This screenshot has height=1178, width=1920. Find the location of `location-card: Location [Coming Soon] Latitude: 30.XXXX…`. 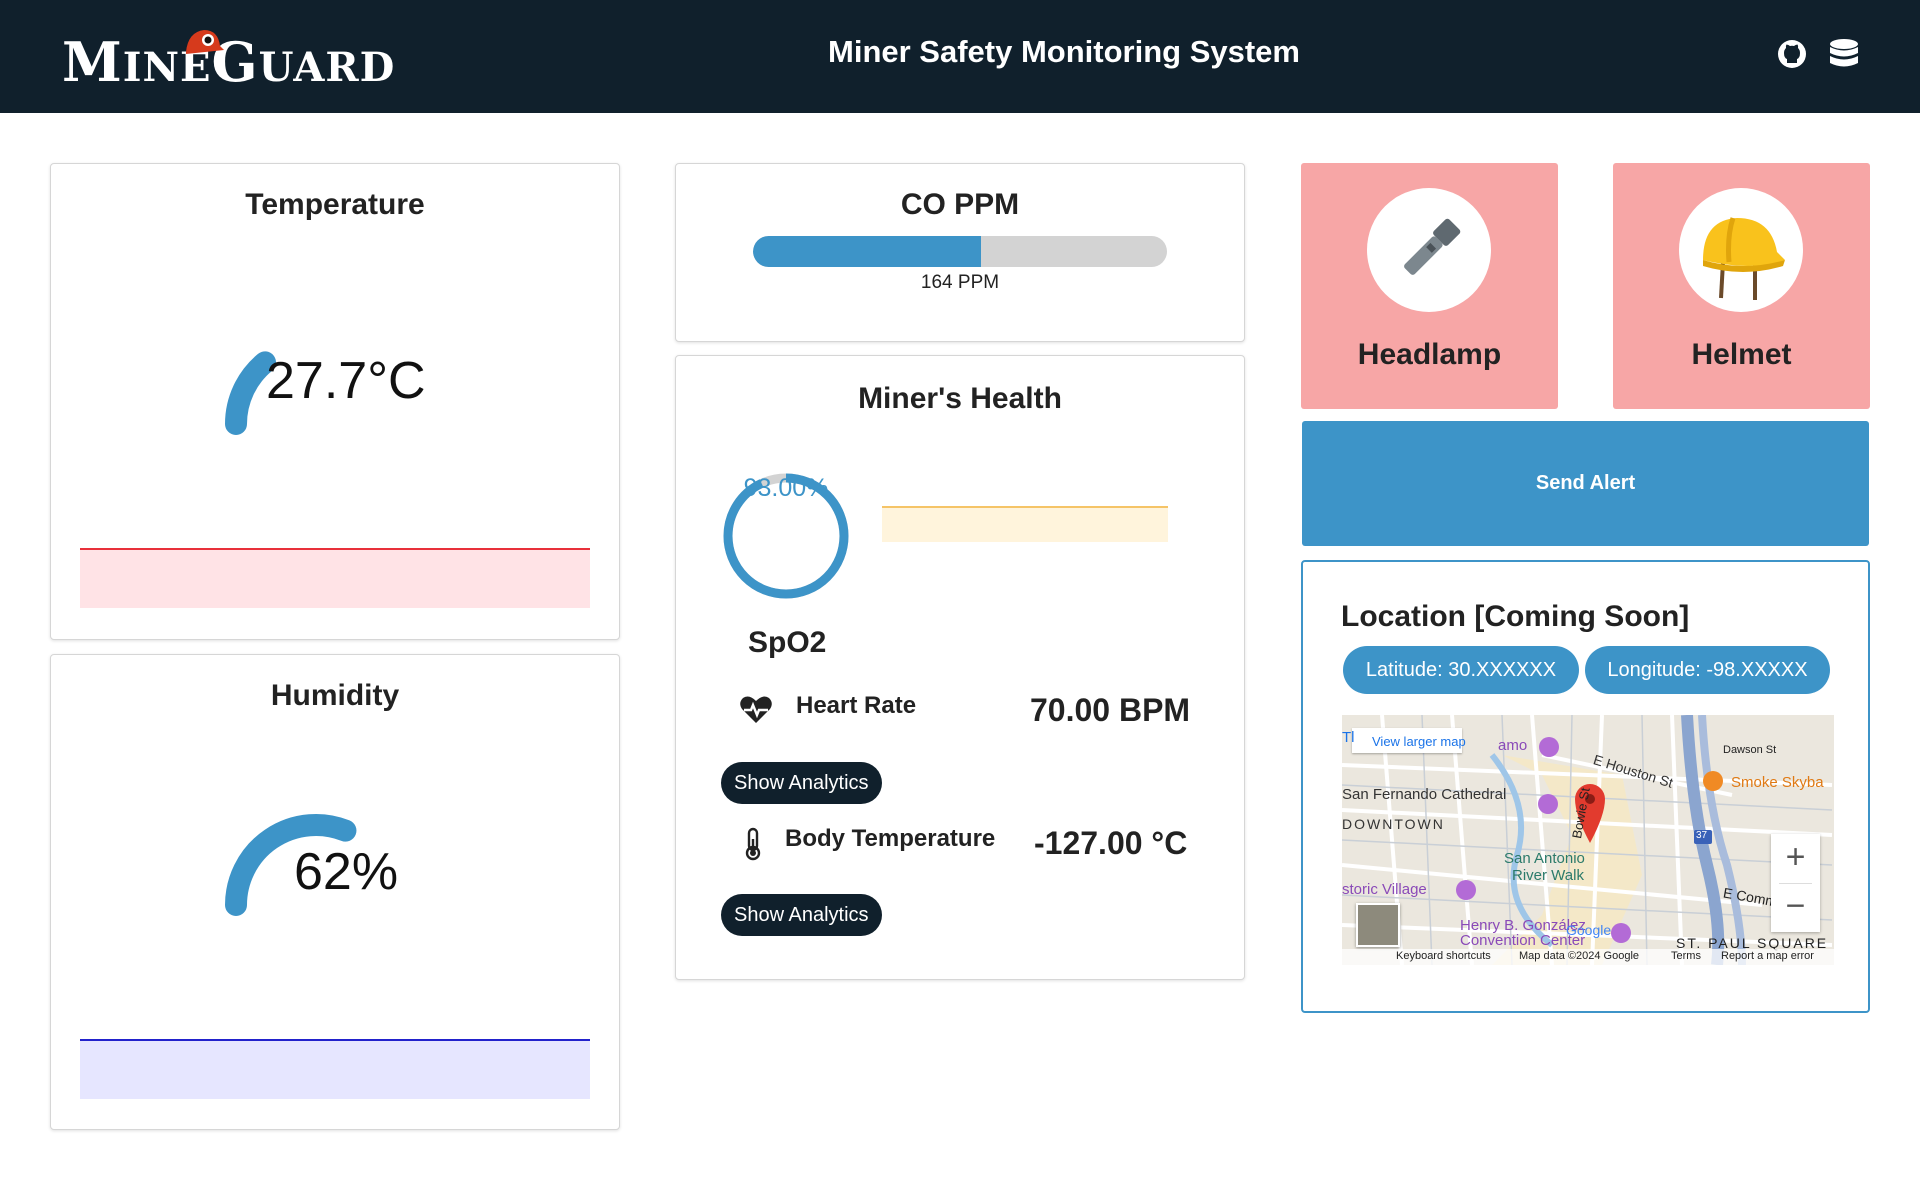

location-card: Location [Coming Soon] Latitude: 30.XXXX… is located at coordinates (1585, 786).